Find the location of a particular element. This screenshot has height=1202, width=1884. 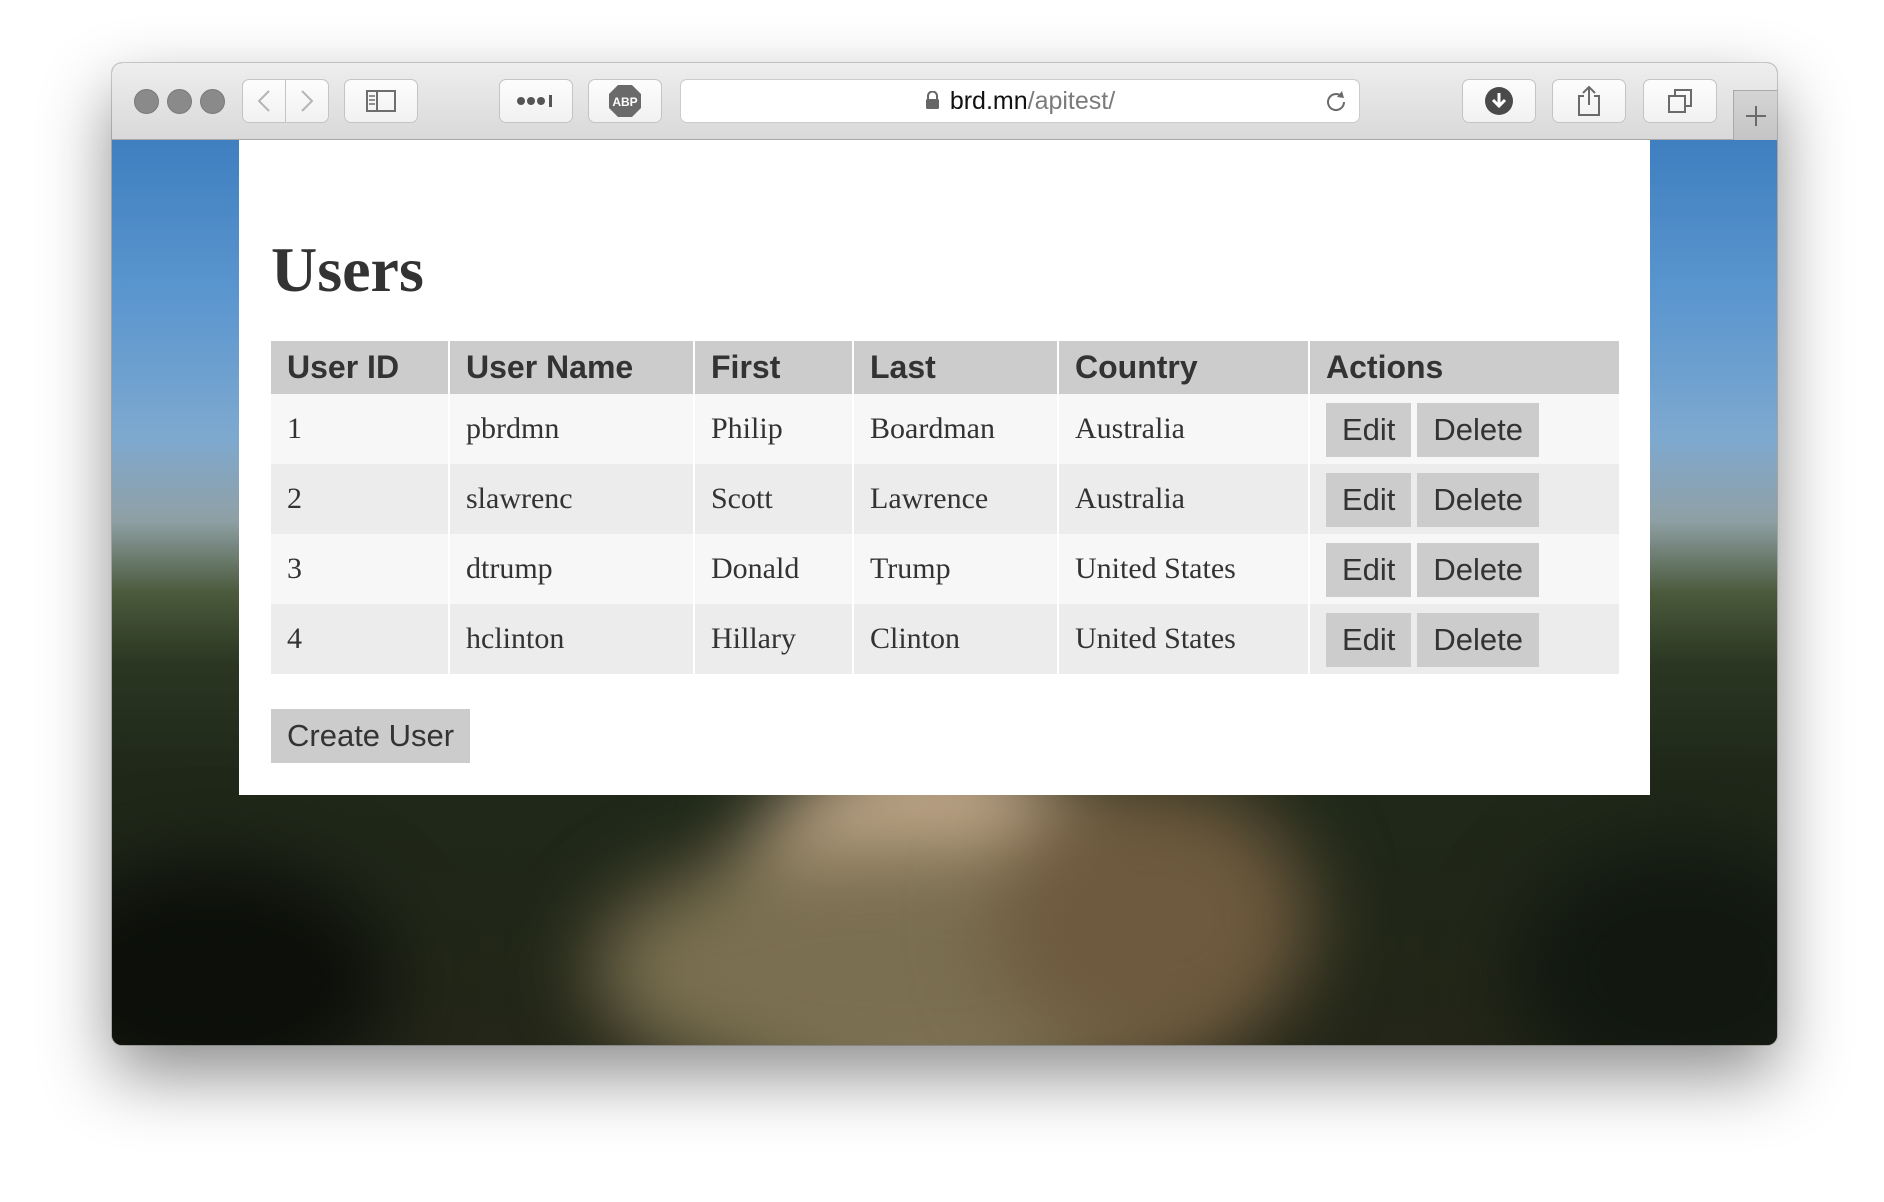

cell-user-name: dtrump is located at coordinates (571, 569).